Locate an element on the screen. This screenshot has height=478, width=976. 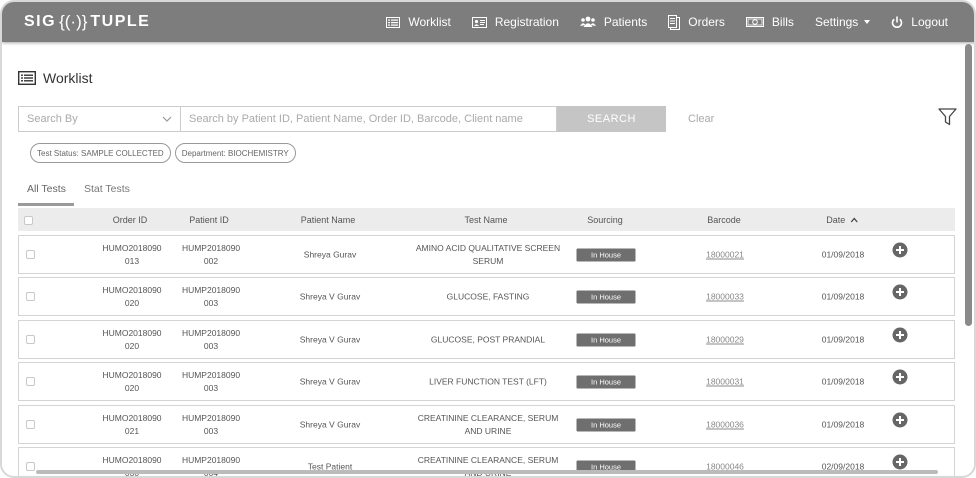
col-sourcing: Sourcing is located at coordinates (605, 220).